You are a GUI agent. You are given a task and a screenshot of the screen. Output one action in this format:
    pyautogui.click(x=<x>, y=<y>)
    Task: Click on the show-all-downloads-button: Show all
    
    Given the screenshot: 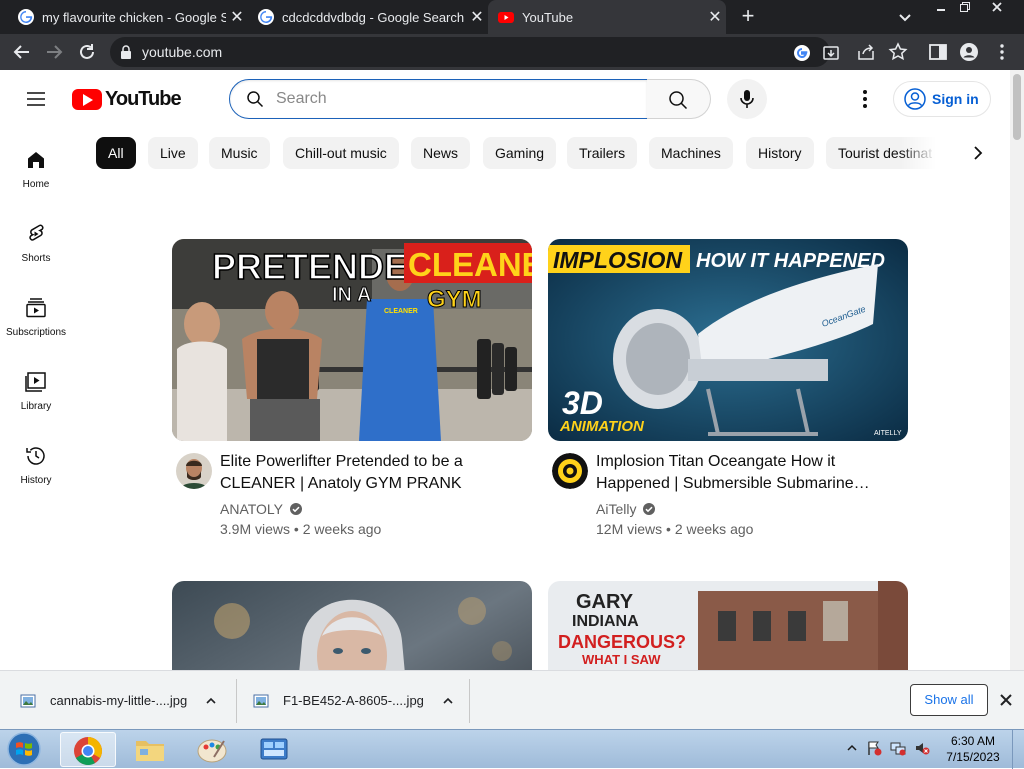 What is the action you would take?
    pyautogui.click(x=949, y=700)
    